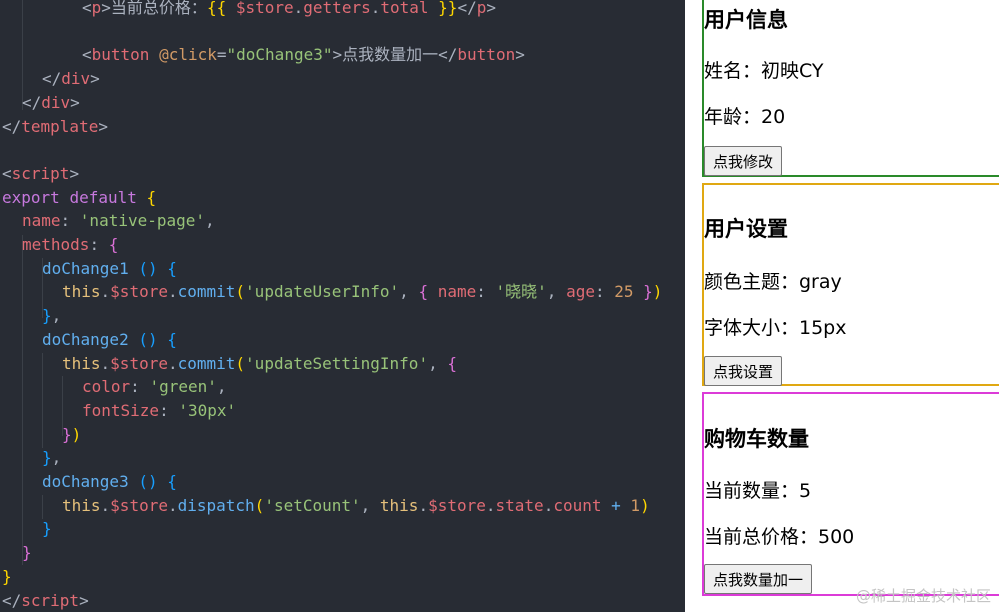 The width and height of the screenshot is (999, 612). Describe the element at coordinates (758, 579) in the screenshot. I see `increment-count-button: 点我数量加一` at that location.